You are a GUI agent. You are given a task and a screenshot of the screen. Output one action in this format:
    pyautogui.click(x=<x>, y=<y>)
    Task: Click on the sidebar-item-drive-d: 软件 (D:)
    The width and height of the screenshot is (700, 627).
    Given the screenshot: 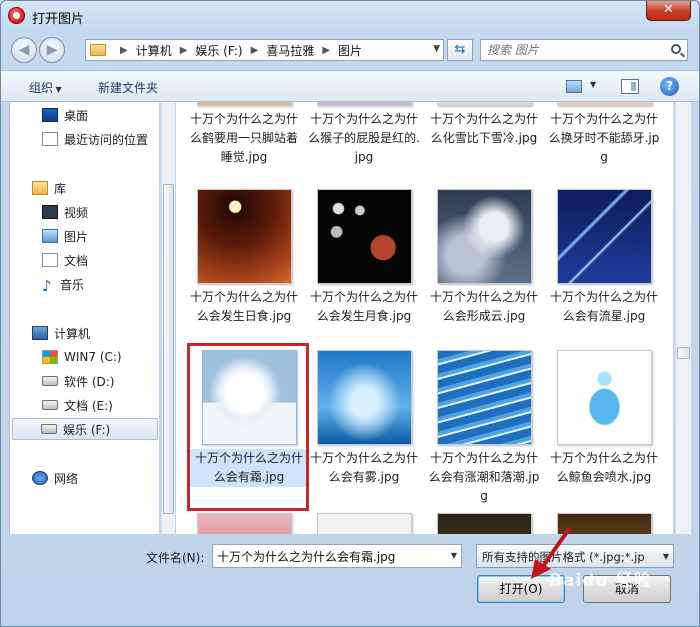 What is the action you would take?
    pyautogui.click(x=100, y=381)
    